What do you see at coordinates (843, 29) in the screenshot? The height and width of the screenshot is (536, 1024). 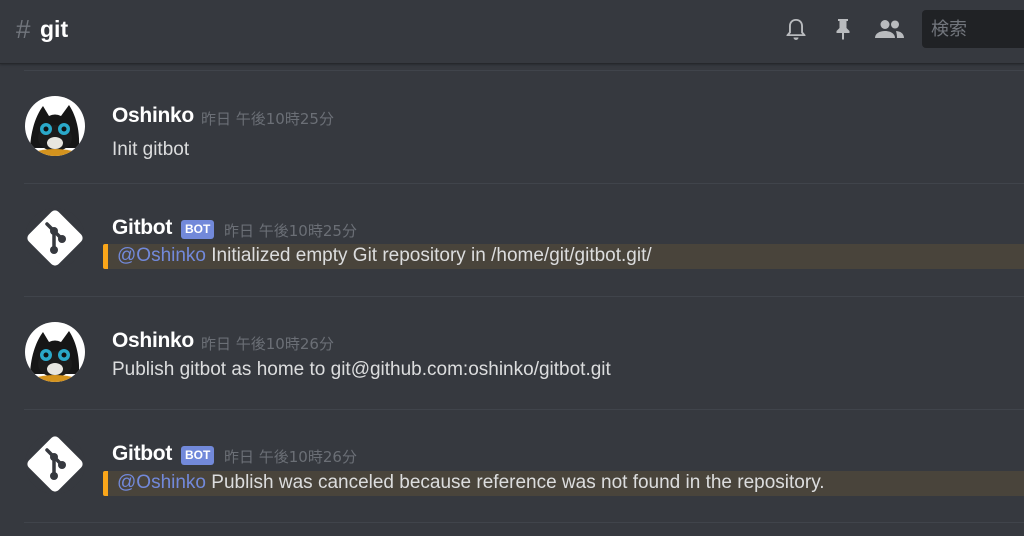 I see `pin-icon` at bounding box center [843, 29].